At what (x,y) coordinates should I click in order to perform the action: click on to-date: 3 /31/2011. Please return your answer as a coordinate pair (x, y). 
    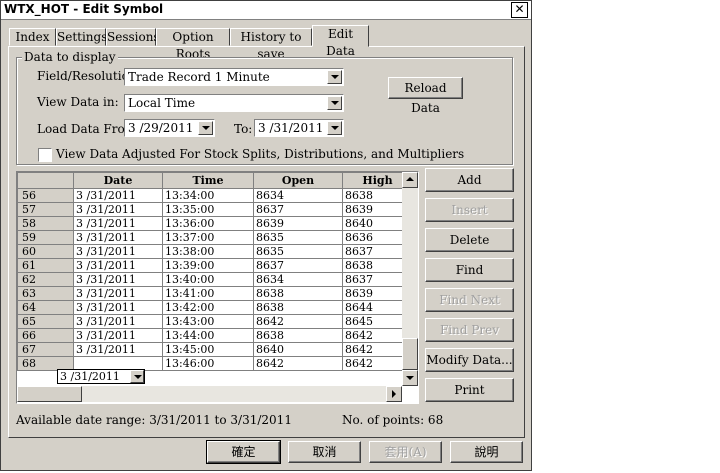
    Looking at the image, I should click on (299, 128).